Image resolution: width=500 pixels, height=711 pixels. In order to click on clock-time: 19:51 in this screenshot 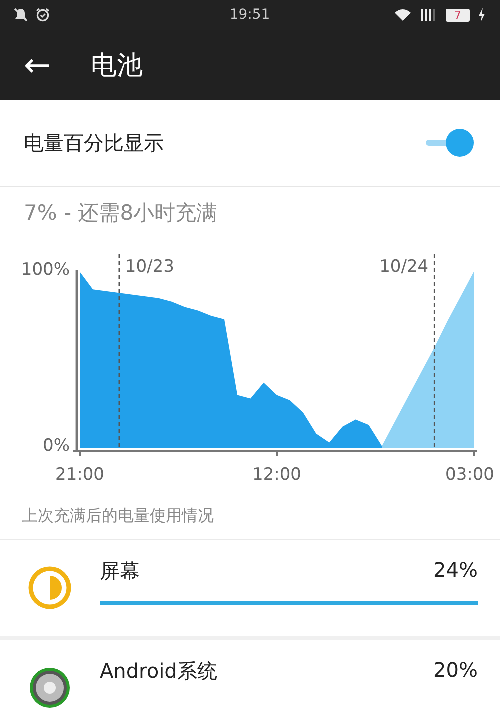, I will do `click(250, 15)`.